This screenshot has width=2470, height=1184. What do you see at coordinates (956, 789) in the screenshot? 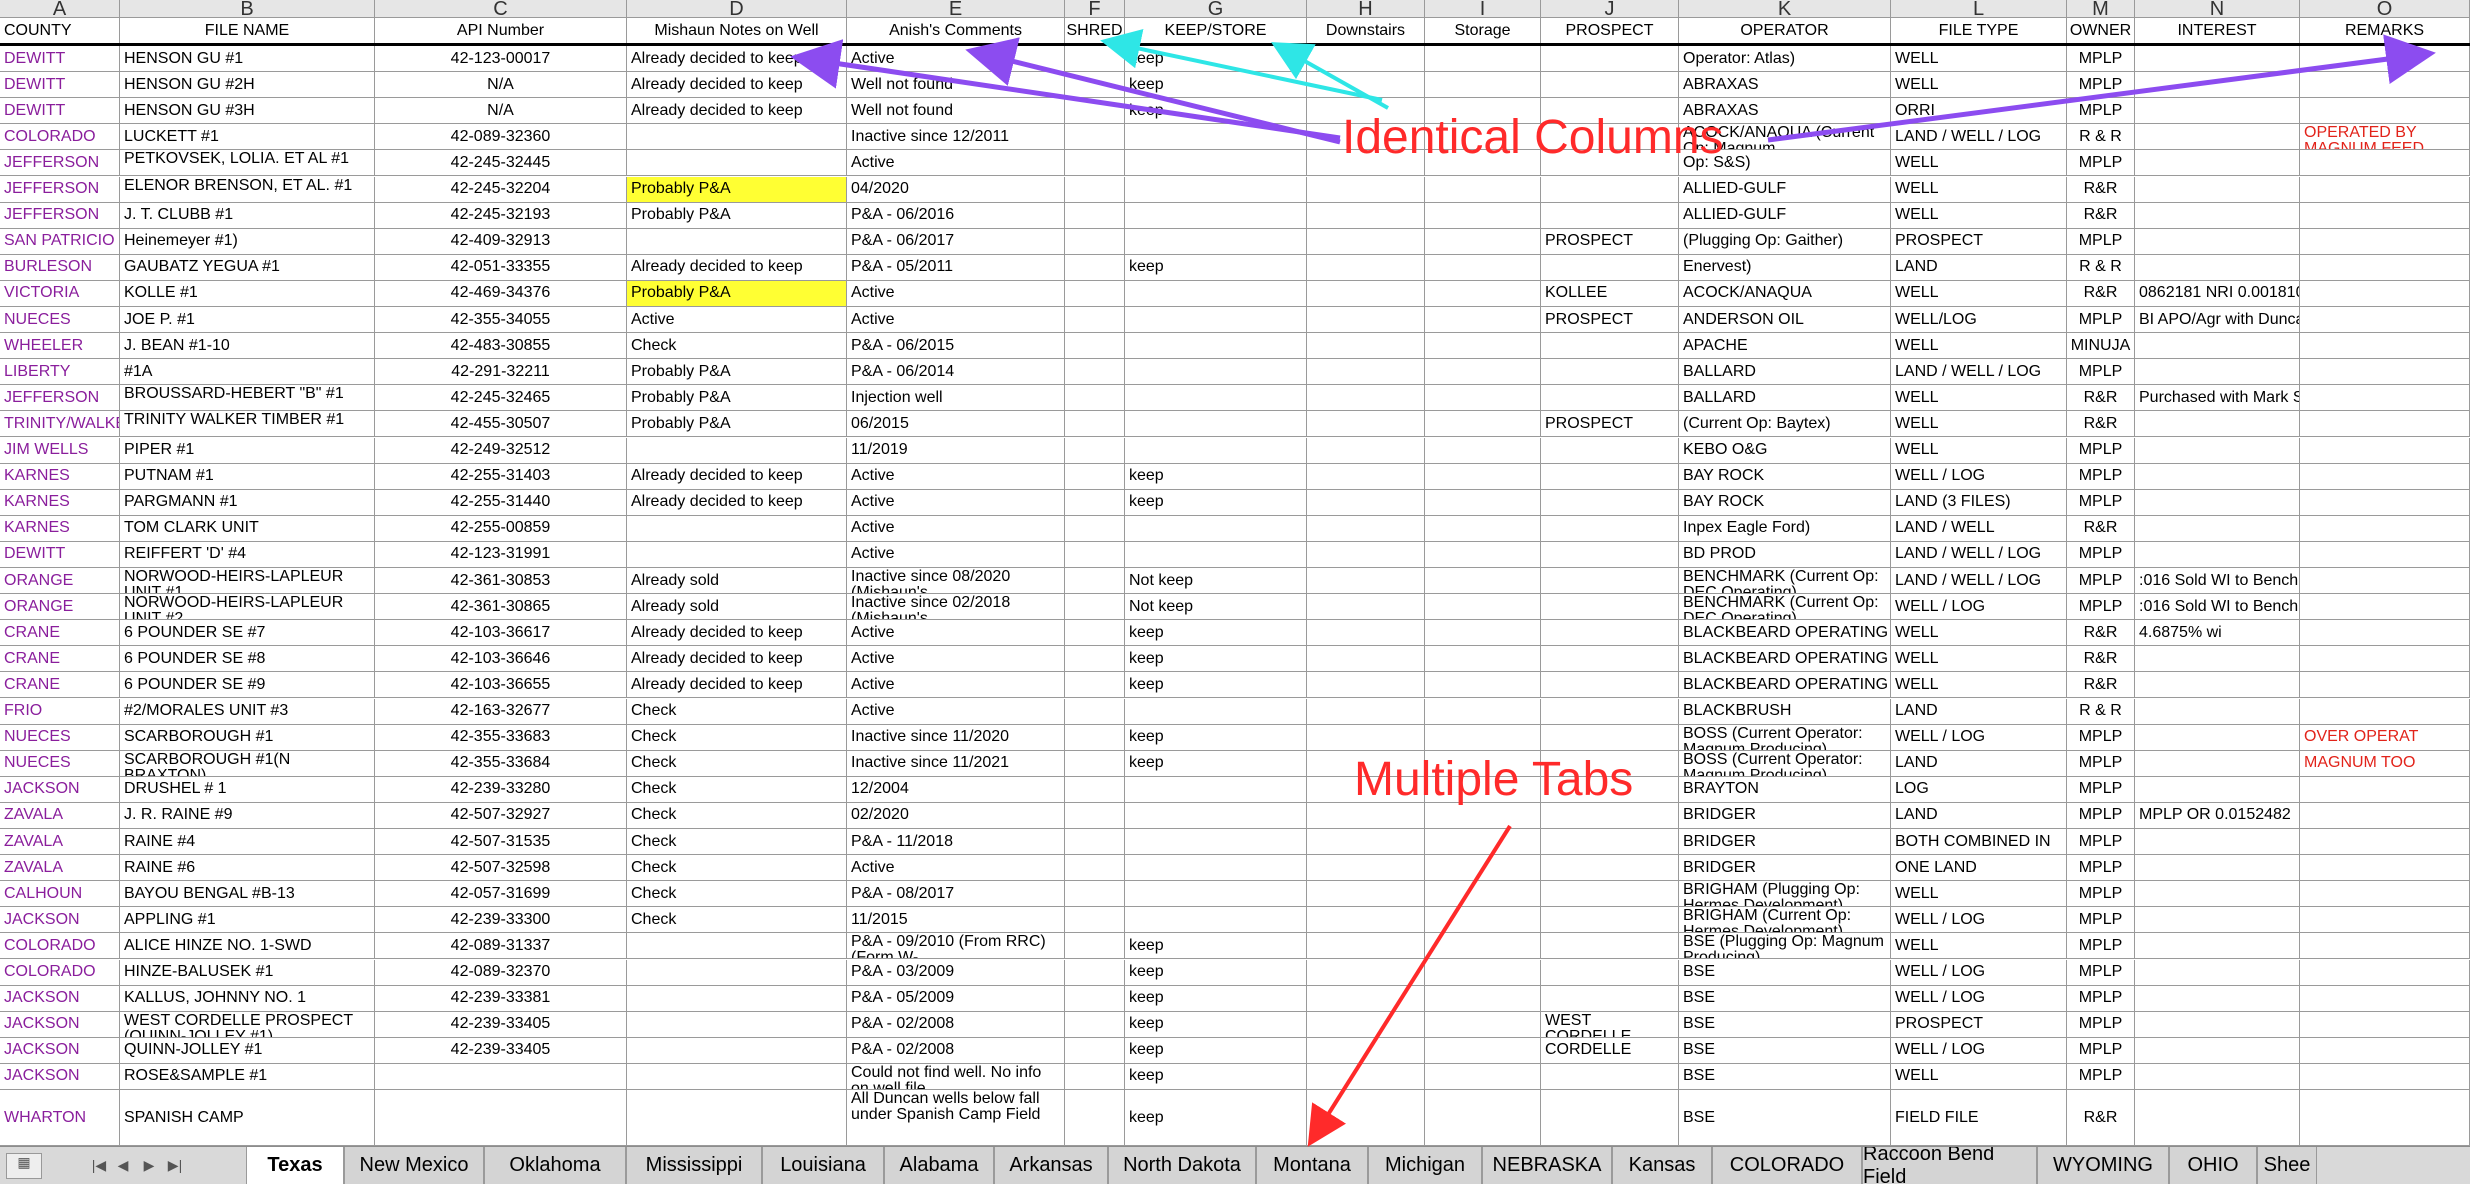
I see `cell-e: 12/2004` at bounding box center [956, 789].